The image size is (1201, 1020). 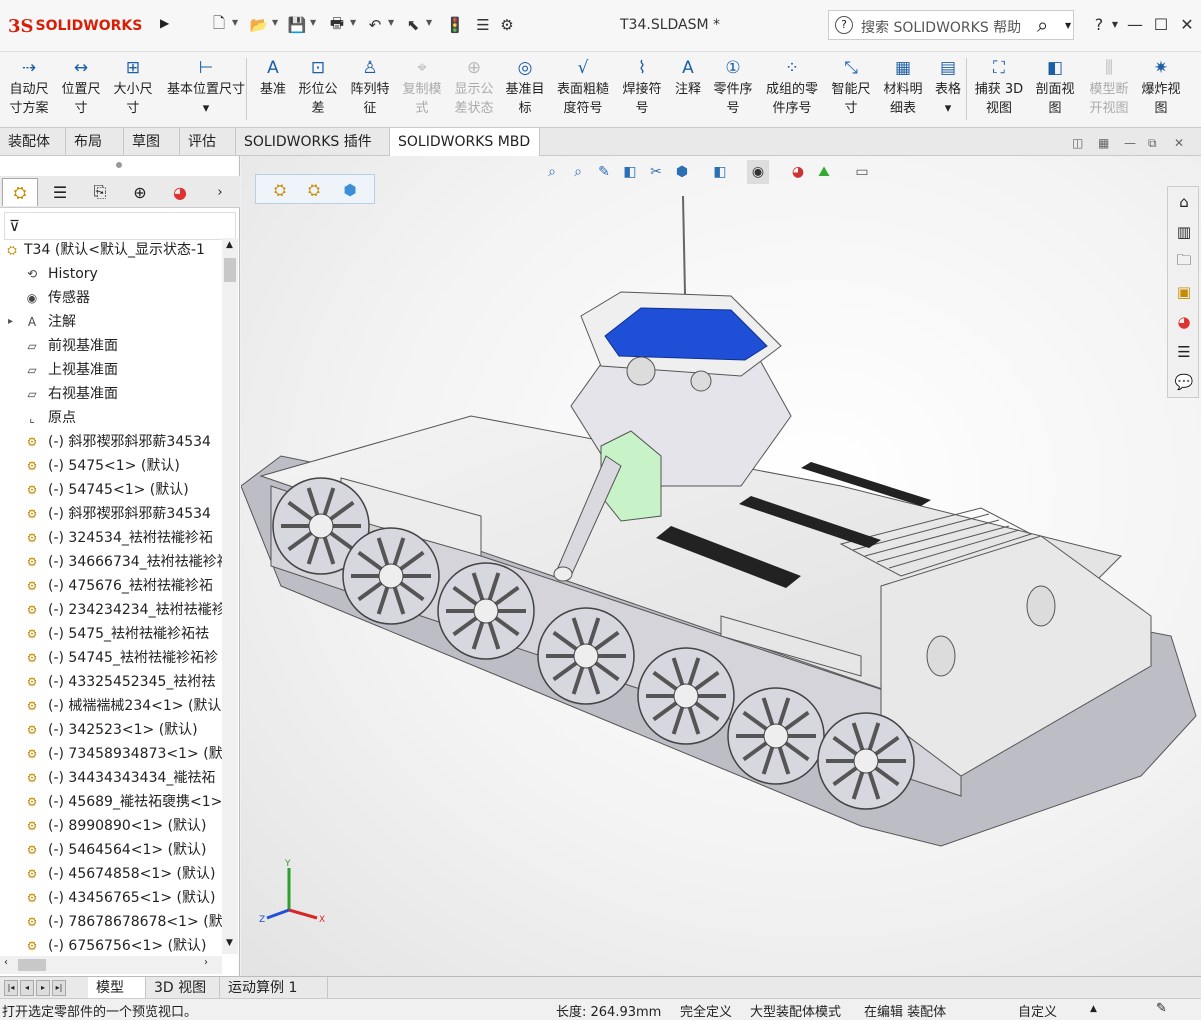 I want to click on cmd-auto-dimension-button: ⇢ 自动尺 寸方案, so click(x=29, y=89).